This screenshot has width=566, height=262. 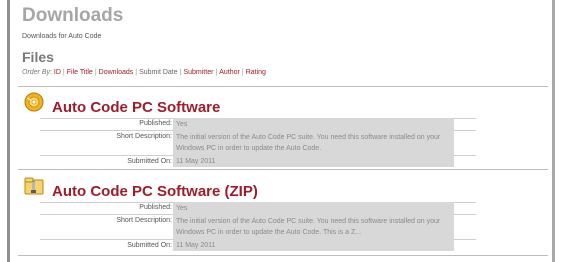 I want to click on section-title: Files, so click(x=38, y=57).